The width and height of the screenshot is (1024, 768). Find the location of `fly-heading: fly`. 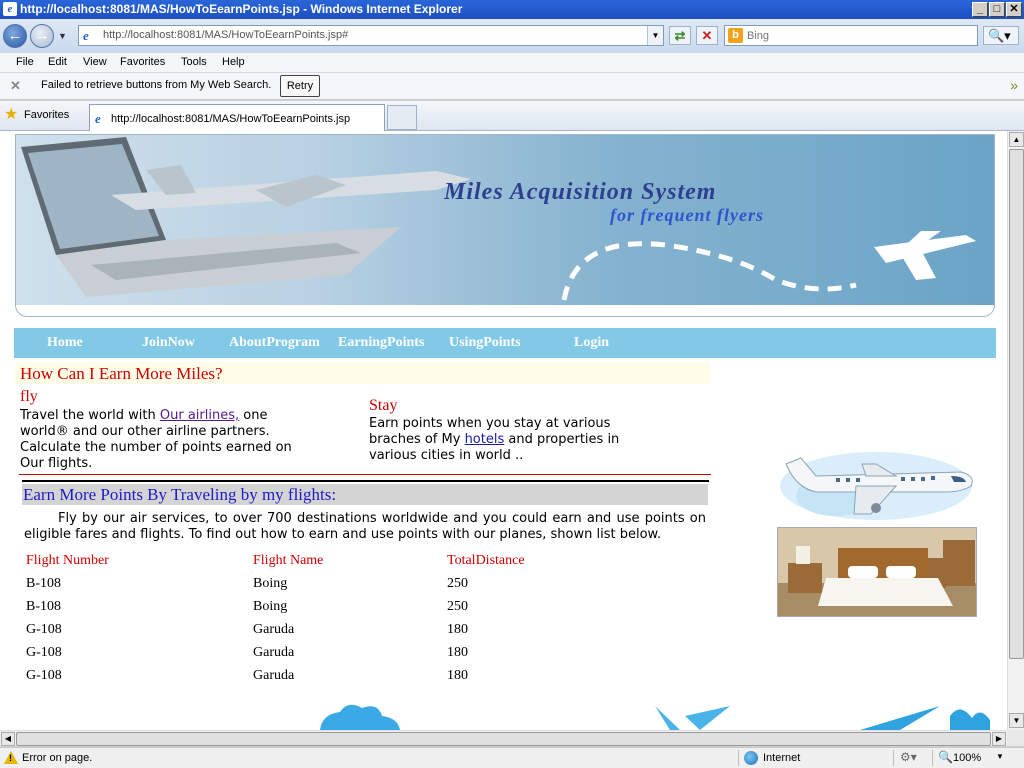

fly-heading: fly is located at coordinates (29, 396).